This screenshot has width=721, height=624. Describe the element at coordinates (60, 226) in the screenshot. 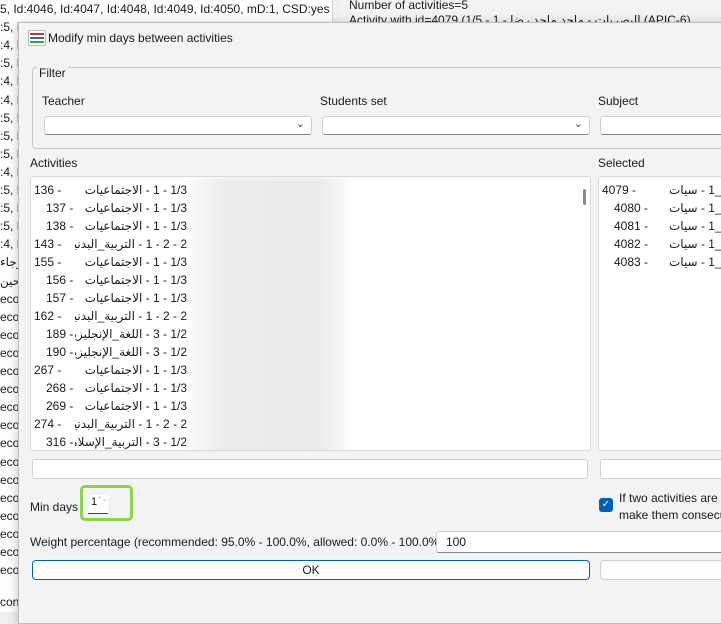

I see `activity-id: 138 -` at that location.